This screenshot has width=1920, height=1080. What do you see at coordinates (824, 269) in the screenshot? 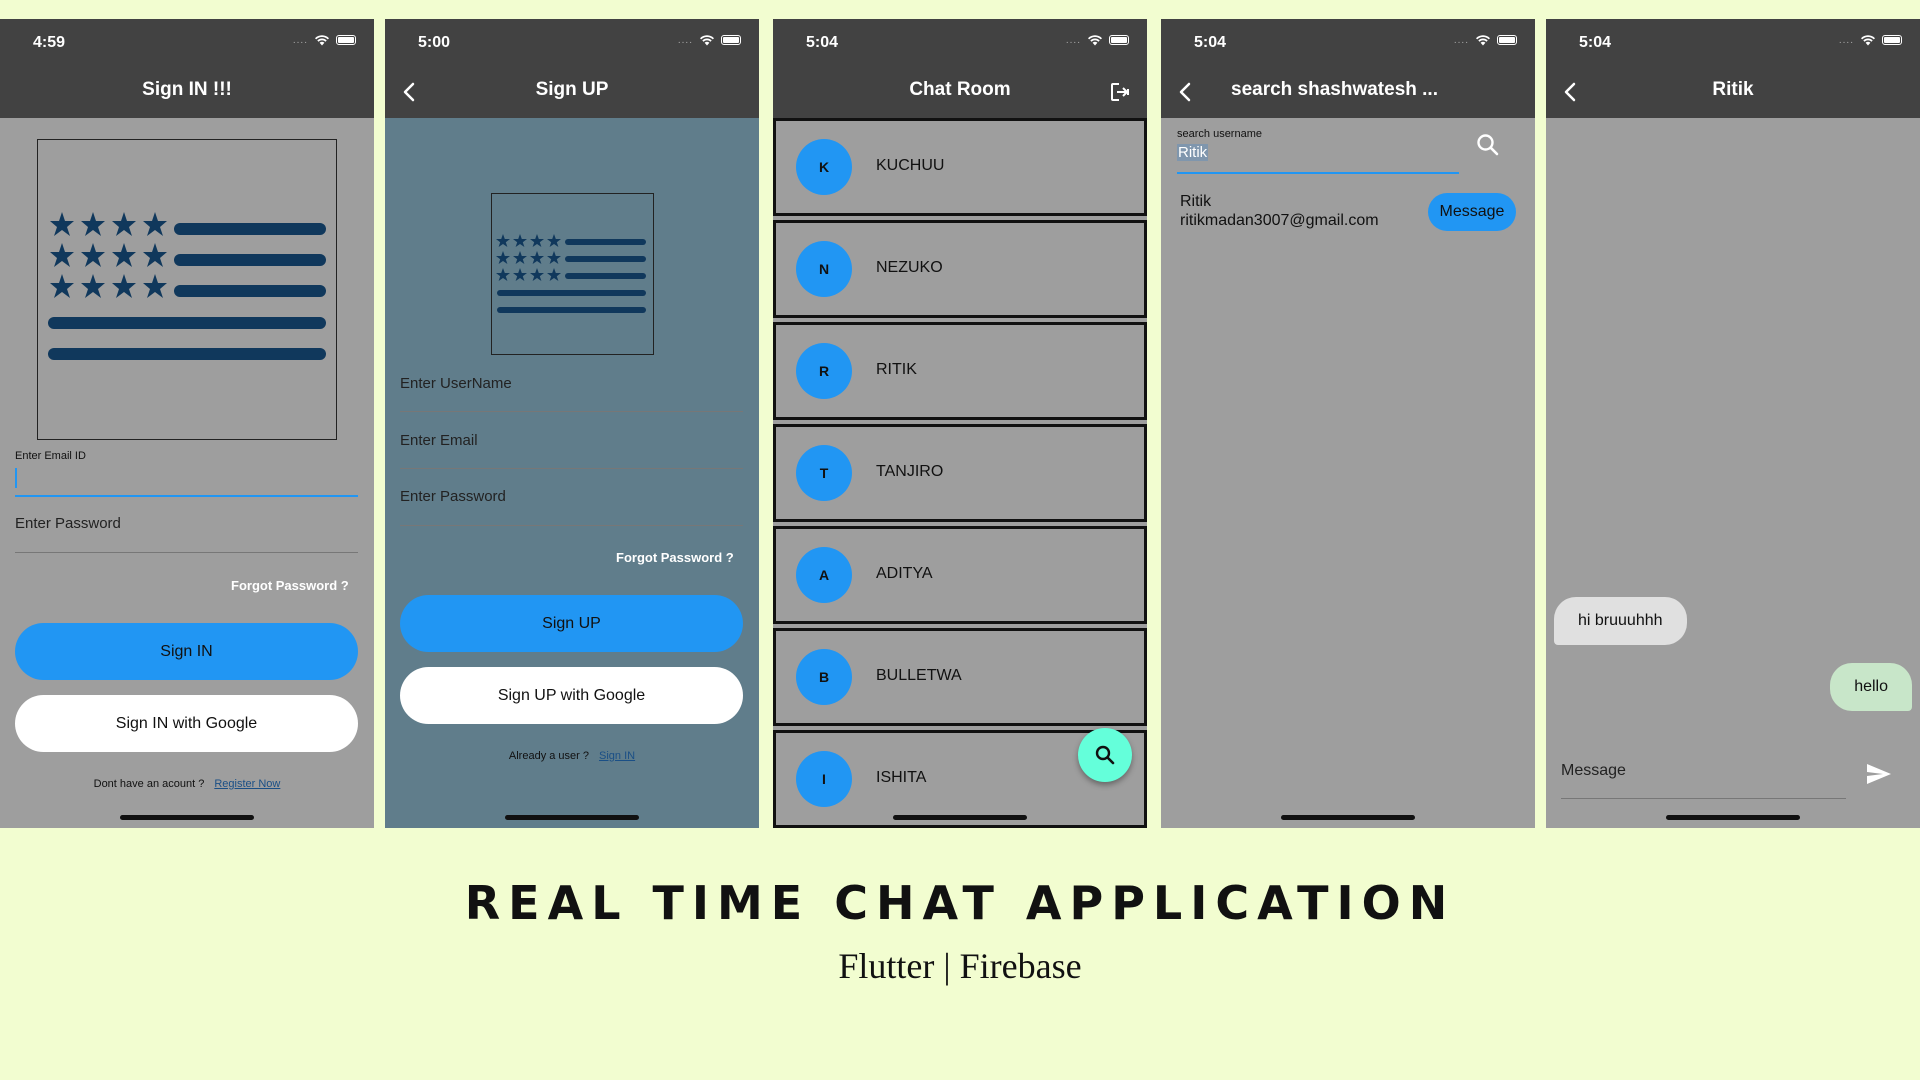
I see `avatar: N` at bounding box center [824, 269].